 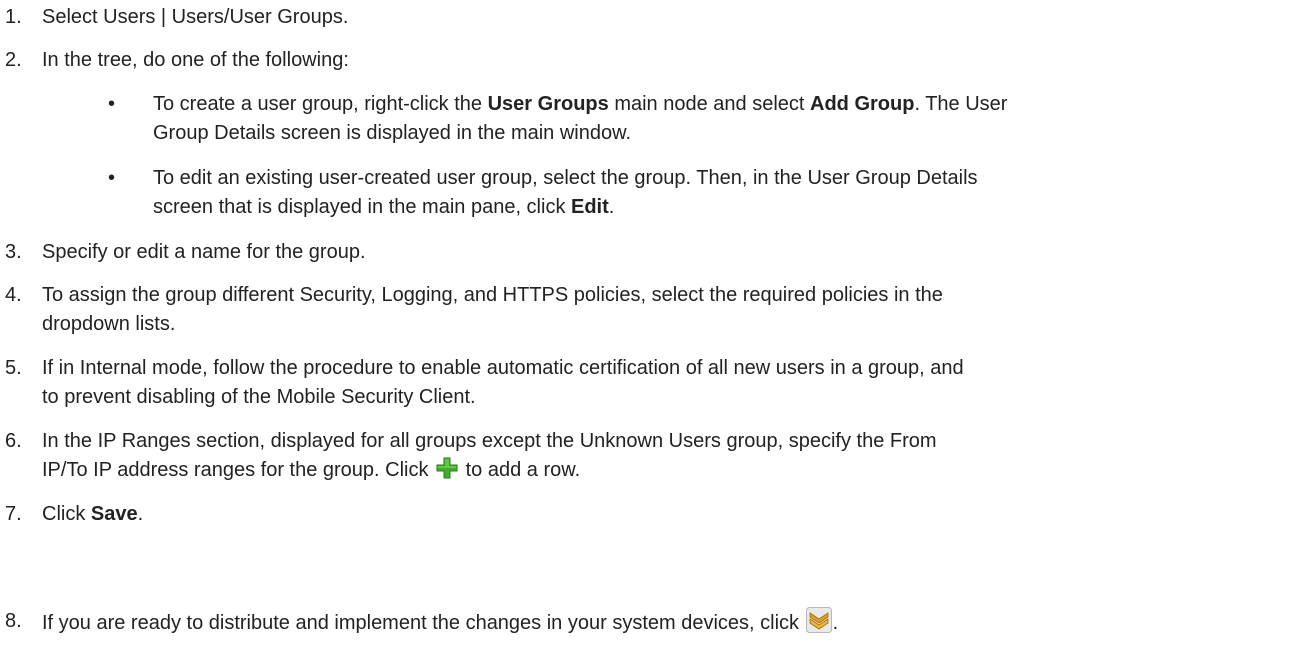 What do you see at coordinates (862, 104) in the screenshot?
I see `ui-term-add-group: Add Group` at bounding box center [862, 104].